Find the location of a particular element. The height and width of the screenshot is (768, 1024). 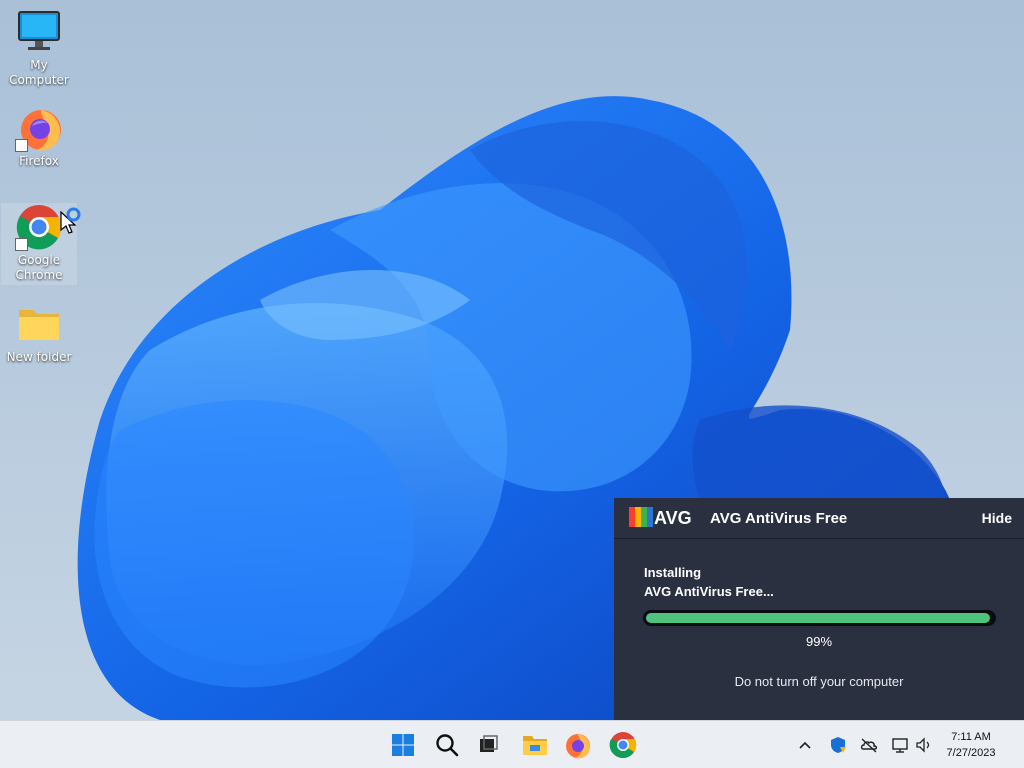

busy-spinner-icon is located at coordinates (73, 214).